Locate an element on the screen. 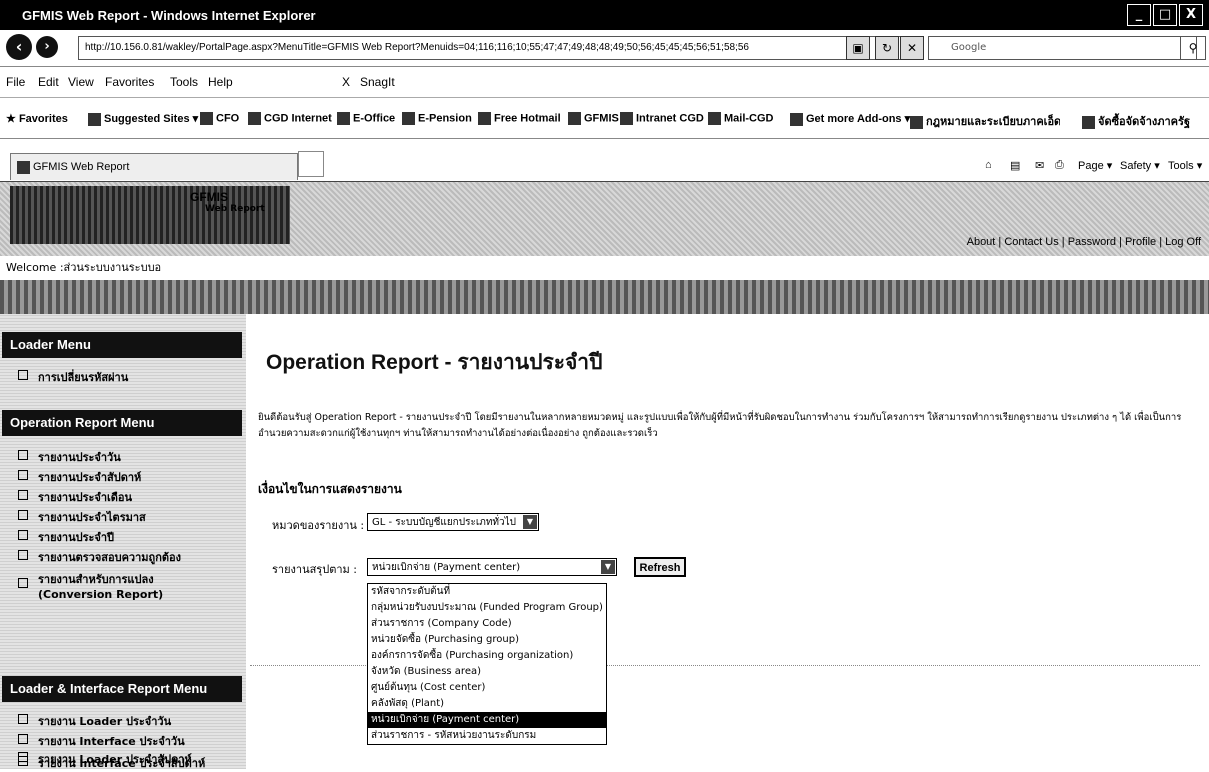 This screenshot has height=772, width=1209. welcome-text: Welcome :ส่วนระบบงานระบบอ is located at coordinates (604, 268).